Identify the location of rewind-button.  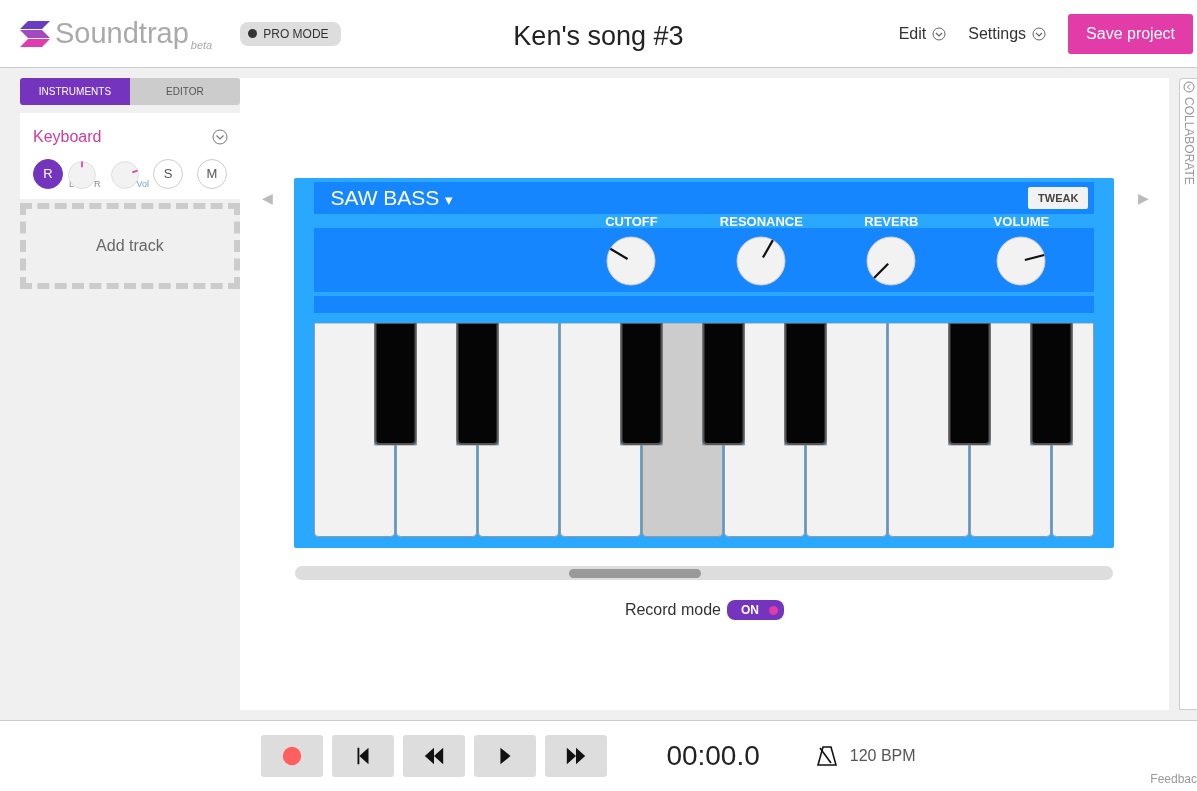
(434, 756).